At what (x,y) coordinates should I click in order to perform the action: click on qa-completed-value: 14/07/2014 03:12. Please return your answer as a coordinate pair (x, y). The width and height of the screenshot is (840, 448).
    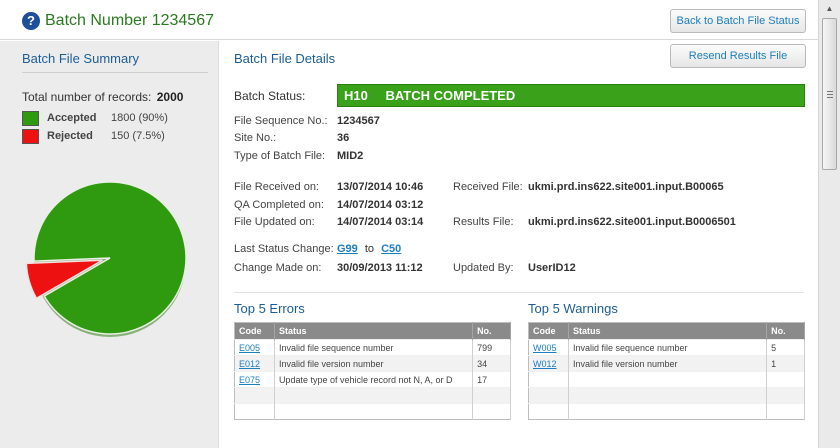
    Looking at the image, I should click on (380, 205).